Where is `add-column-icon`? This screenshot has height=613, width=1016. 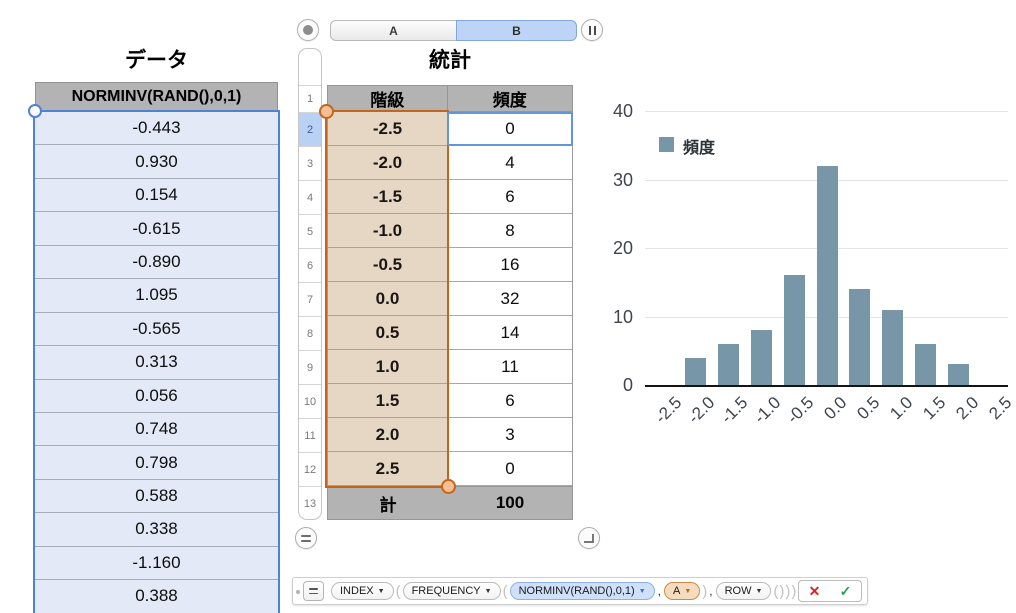 add-column-icon is located at coordinates (592, 30).